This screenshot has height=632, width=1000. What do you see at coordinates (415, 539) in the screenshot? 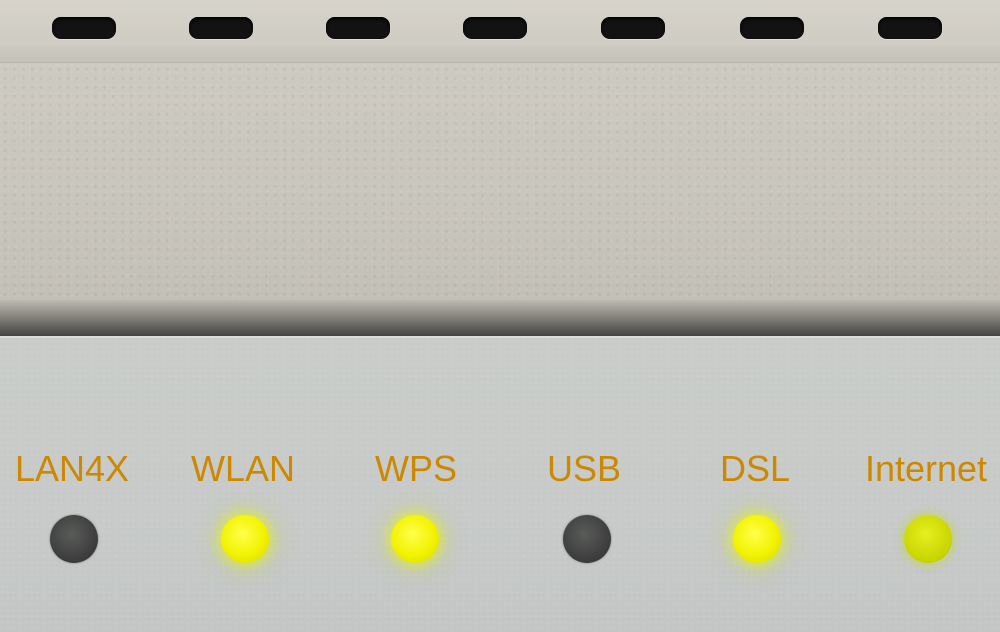
I see `led-wps-icon` at bounding box center [415, 539].